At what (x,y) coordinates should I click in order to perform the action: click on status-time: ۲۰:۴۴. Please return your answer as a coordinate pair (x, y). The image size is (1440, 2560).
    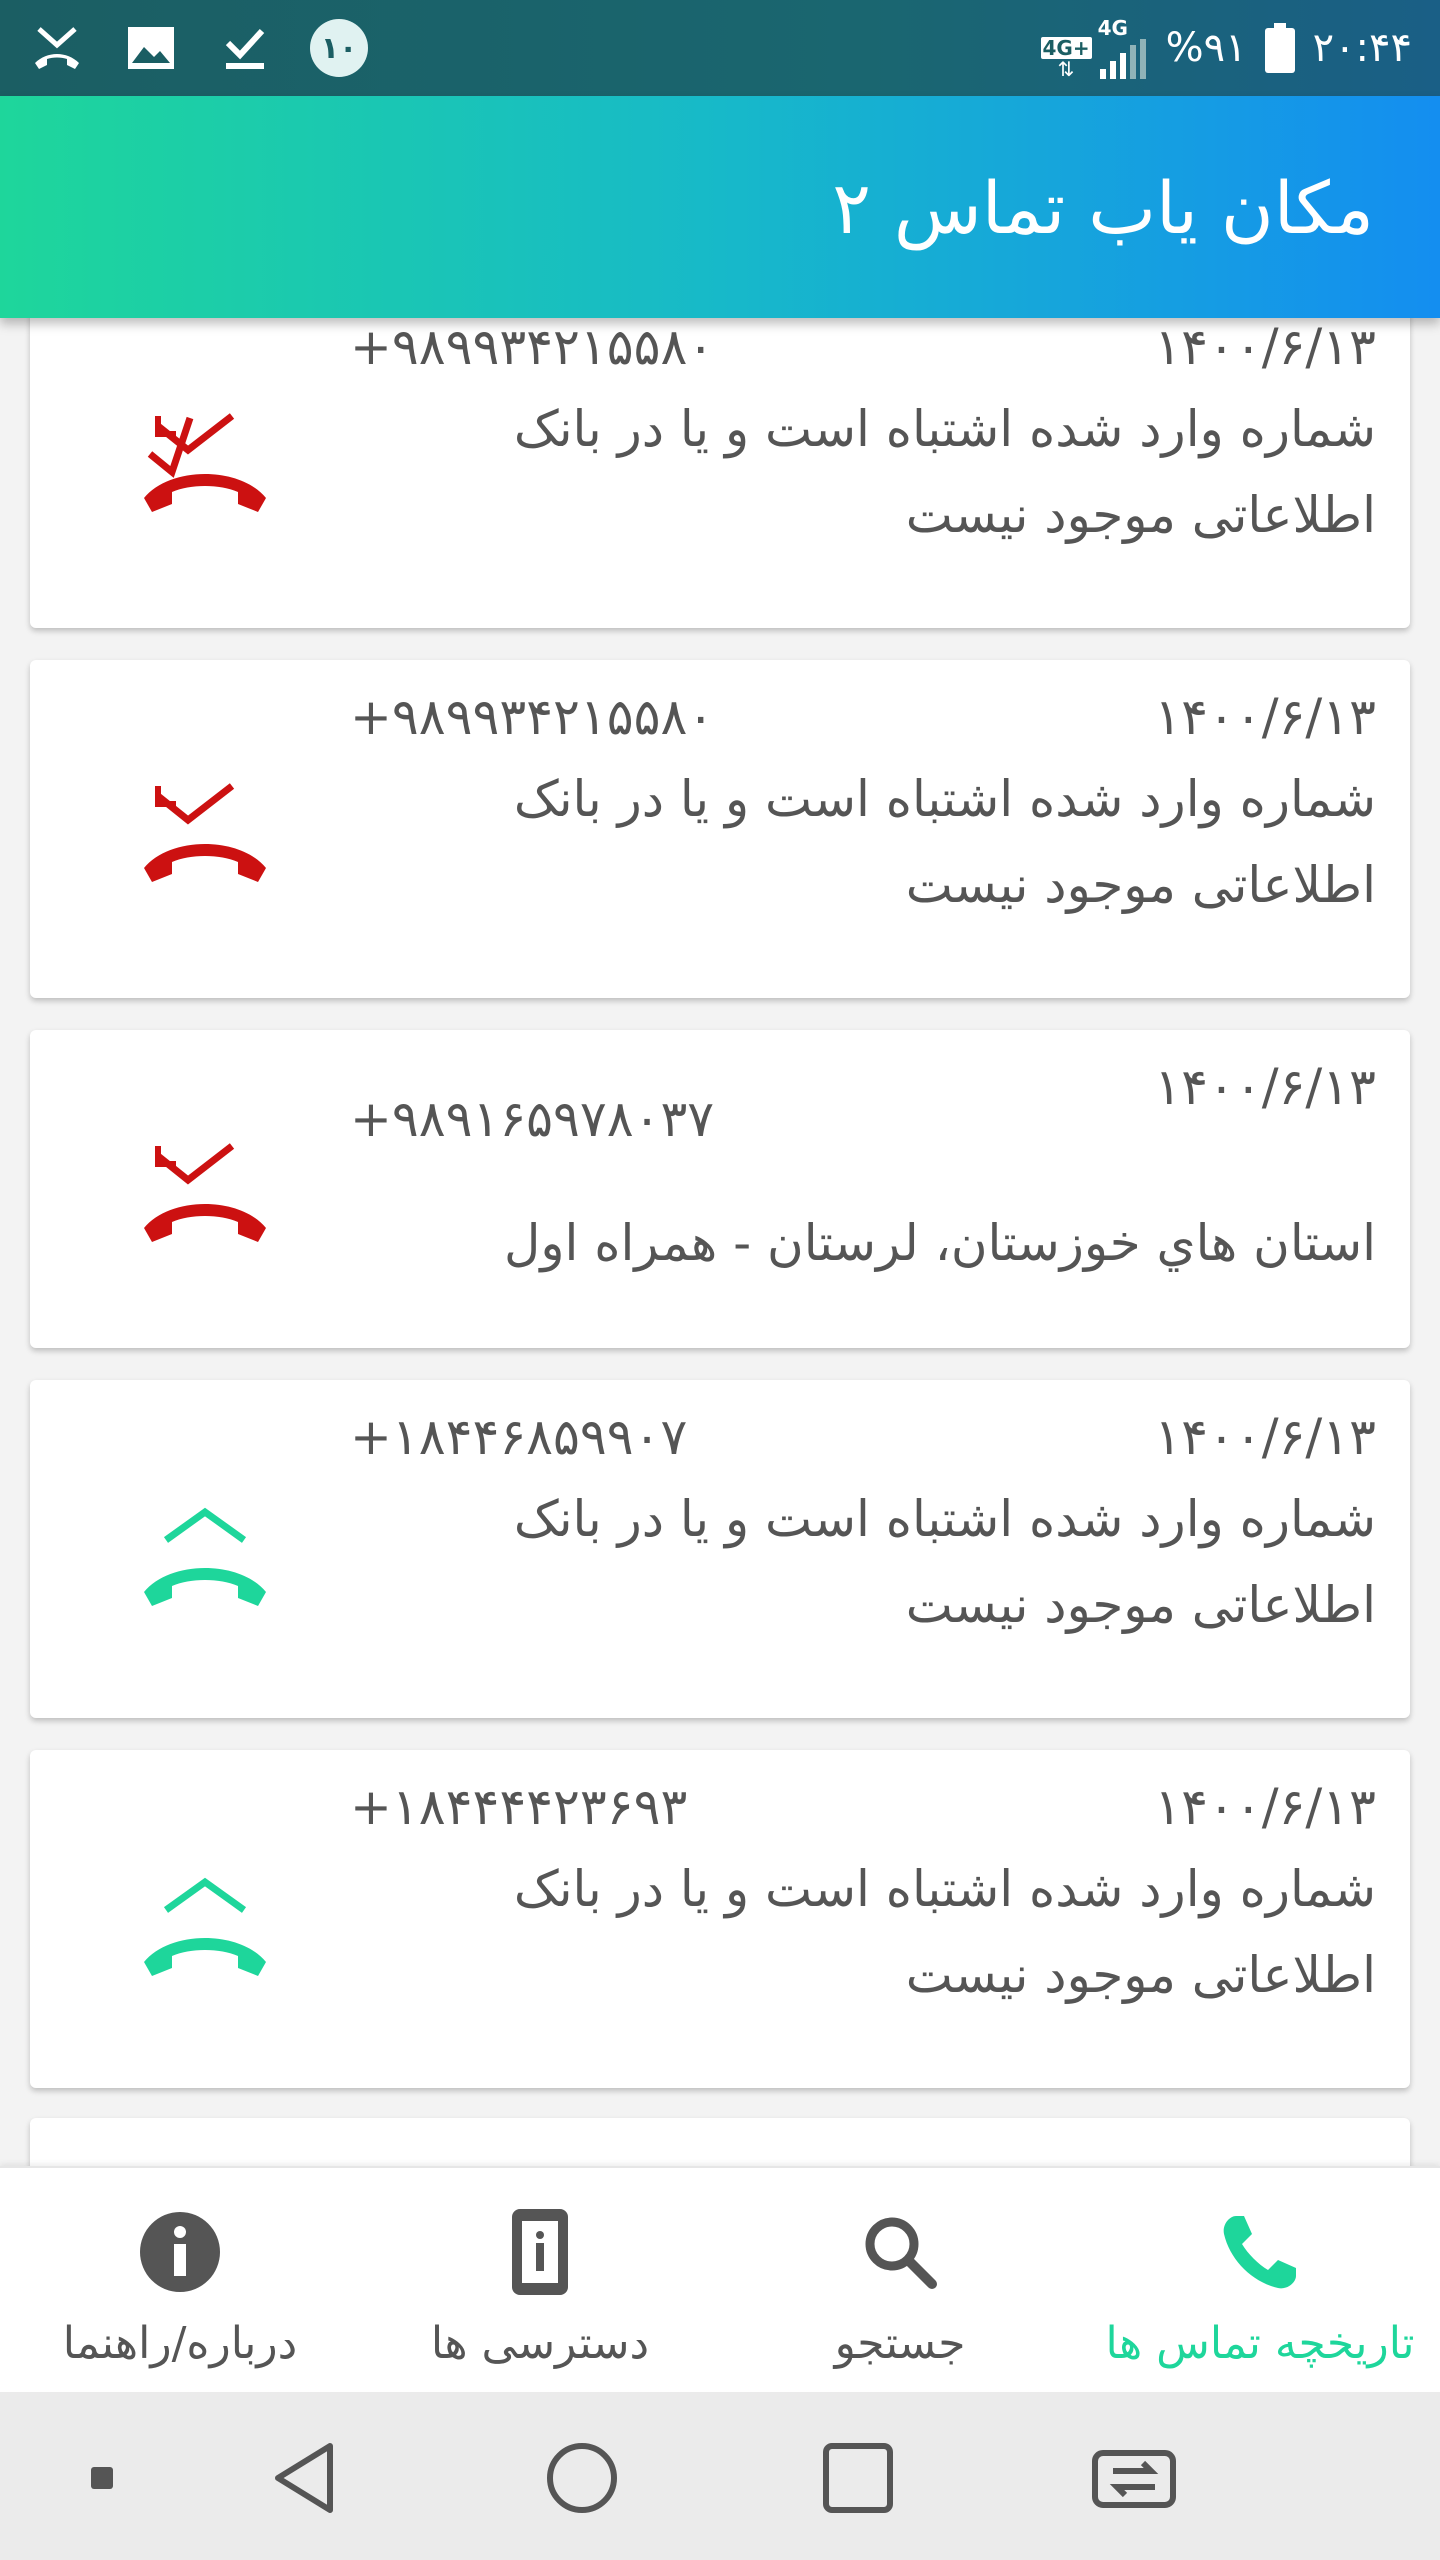
    Looking at the image, I should click on (1362, 48).